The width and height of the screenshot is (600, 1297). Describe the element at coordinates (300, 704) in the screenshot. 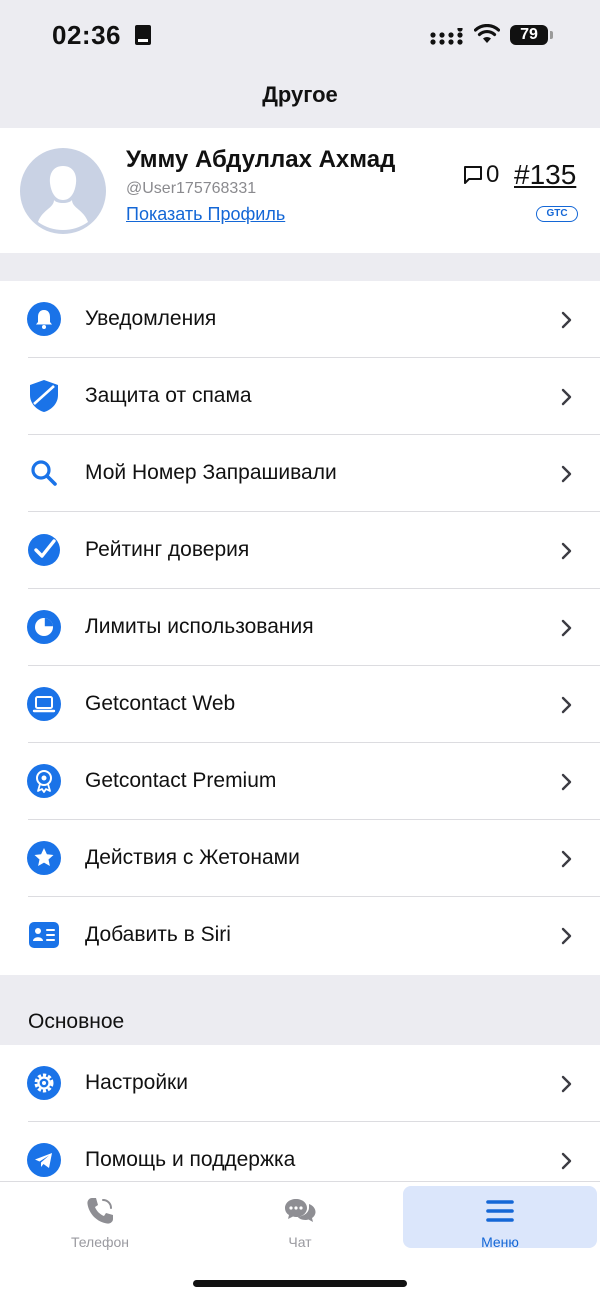

I see `menu-item-getcontact-web: Getcontact Web` at that location.